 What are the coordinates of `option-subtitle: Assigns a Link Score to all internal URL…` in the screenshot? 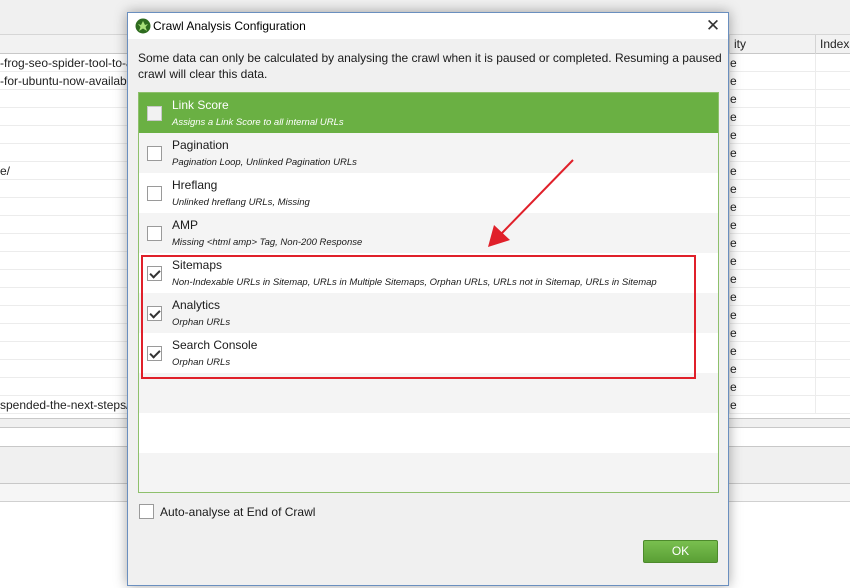 It's located at (258, 122).